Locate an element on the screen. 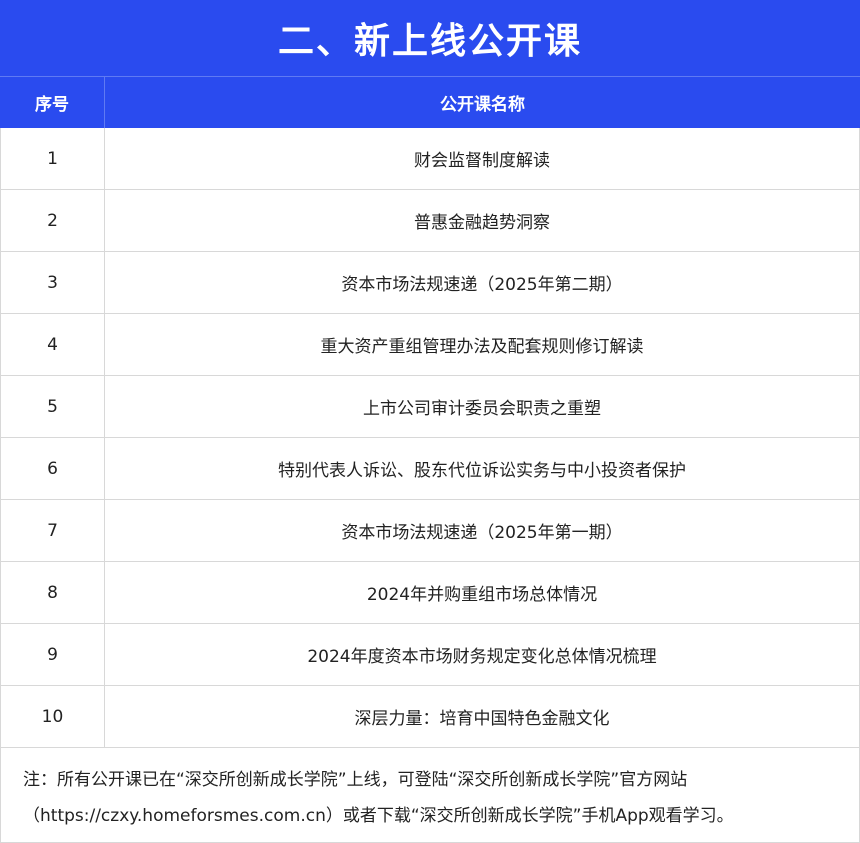  table-row: 1 财会监督制度解读 is located at coordinates (430, 159).